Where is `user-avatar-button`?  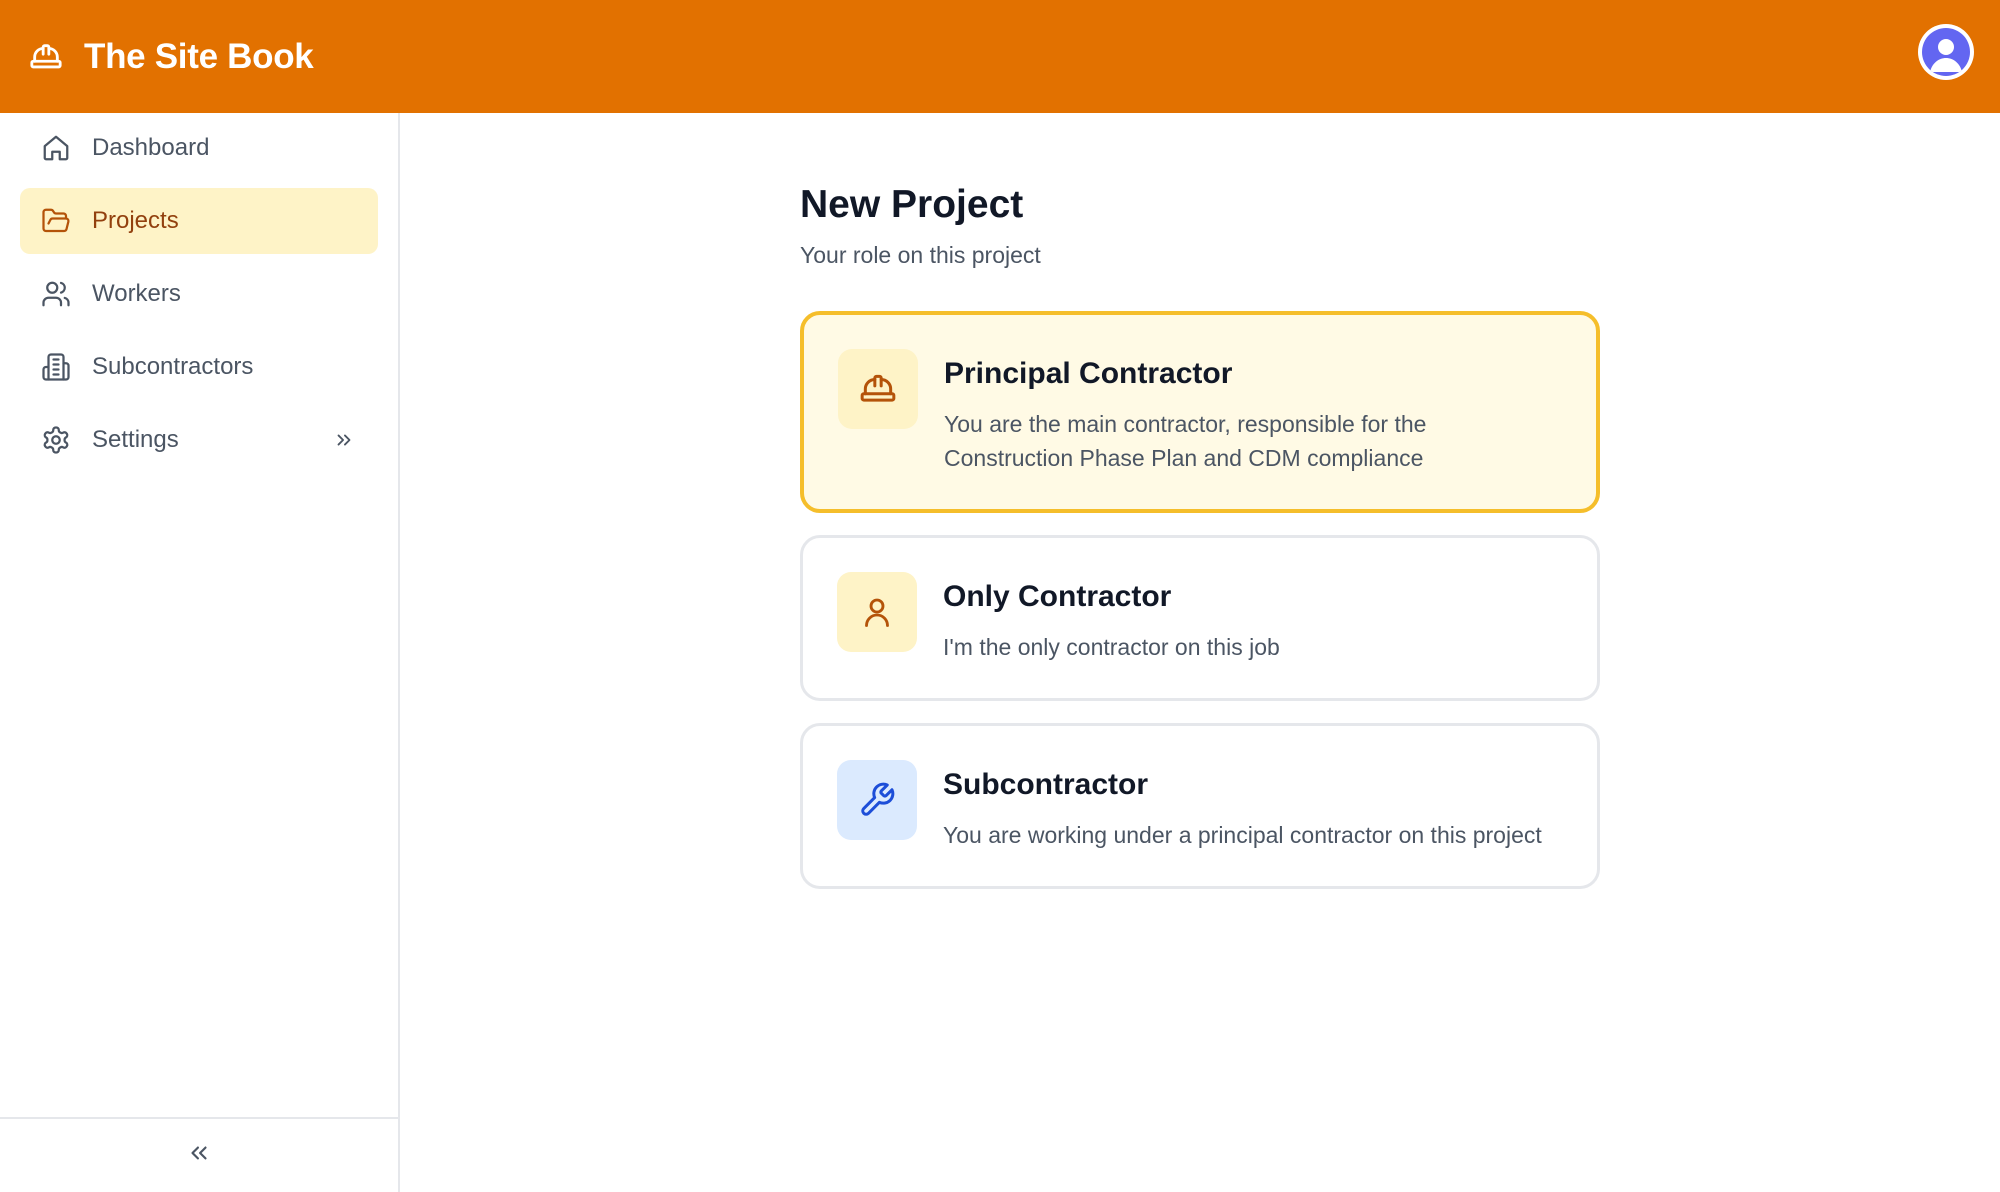 user-avatar-button is located at coordinates (1946, 52).